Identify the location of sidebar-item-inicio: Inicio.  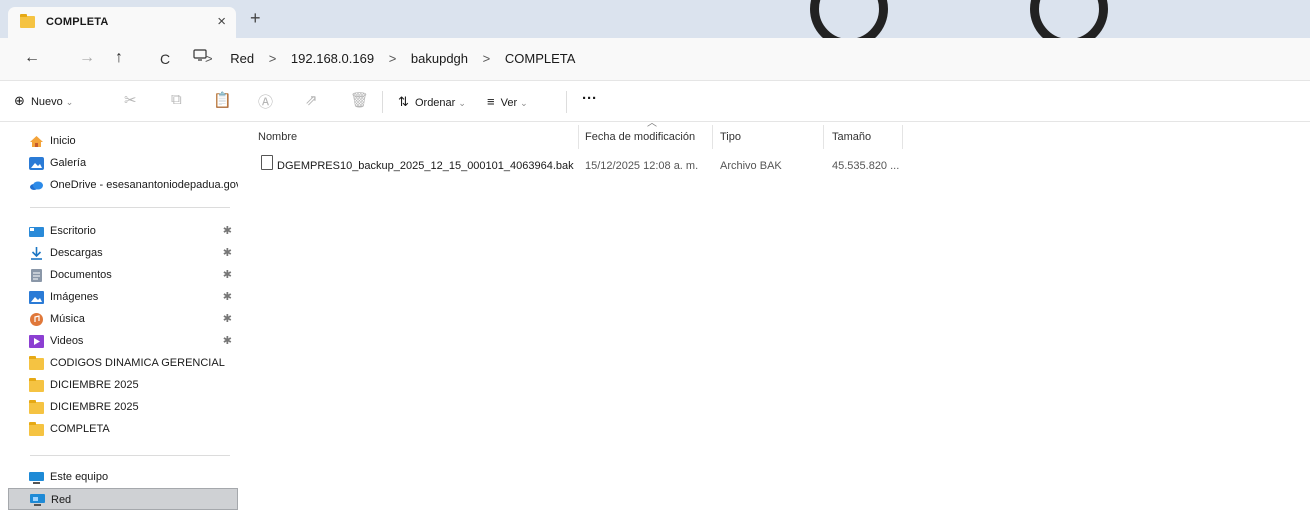
(123, 141).